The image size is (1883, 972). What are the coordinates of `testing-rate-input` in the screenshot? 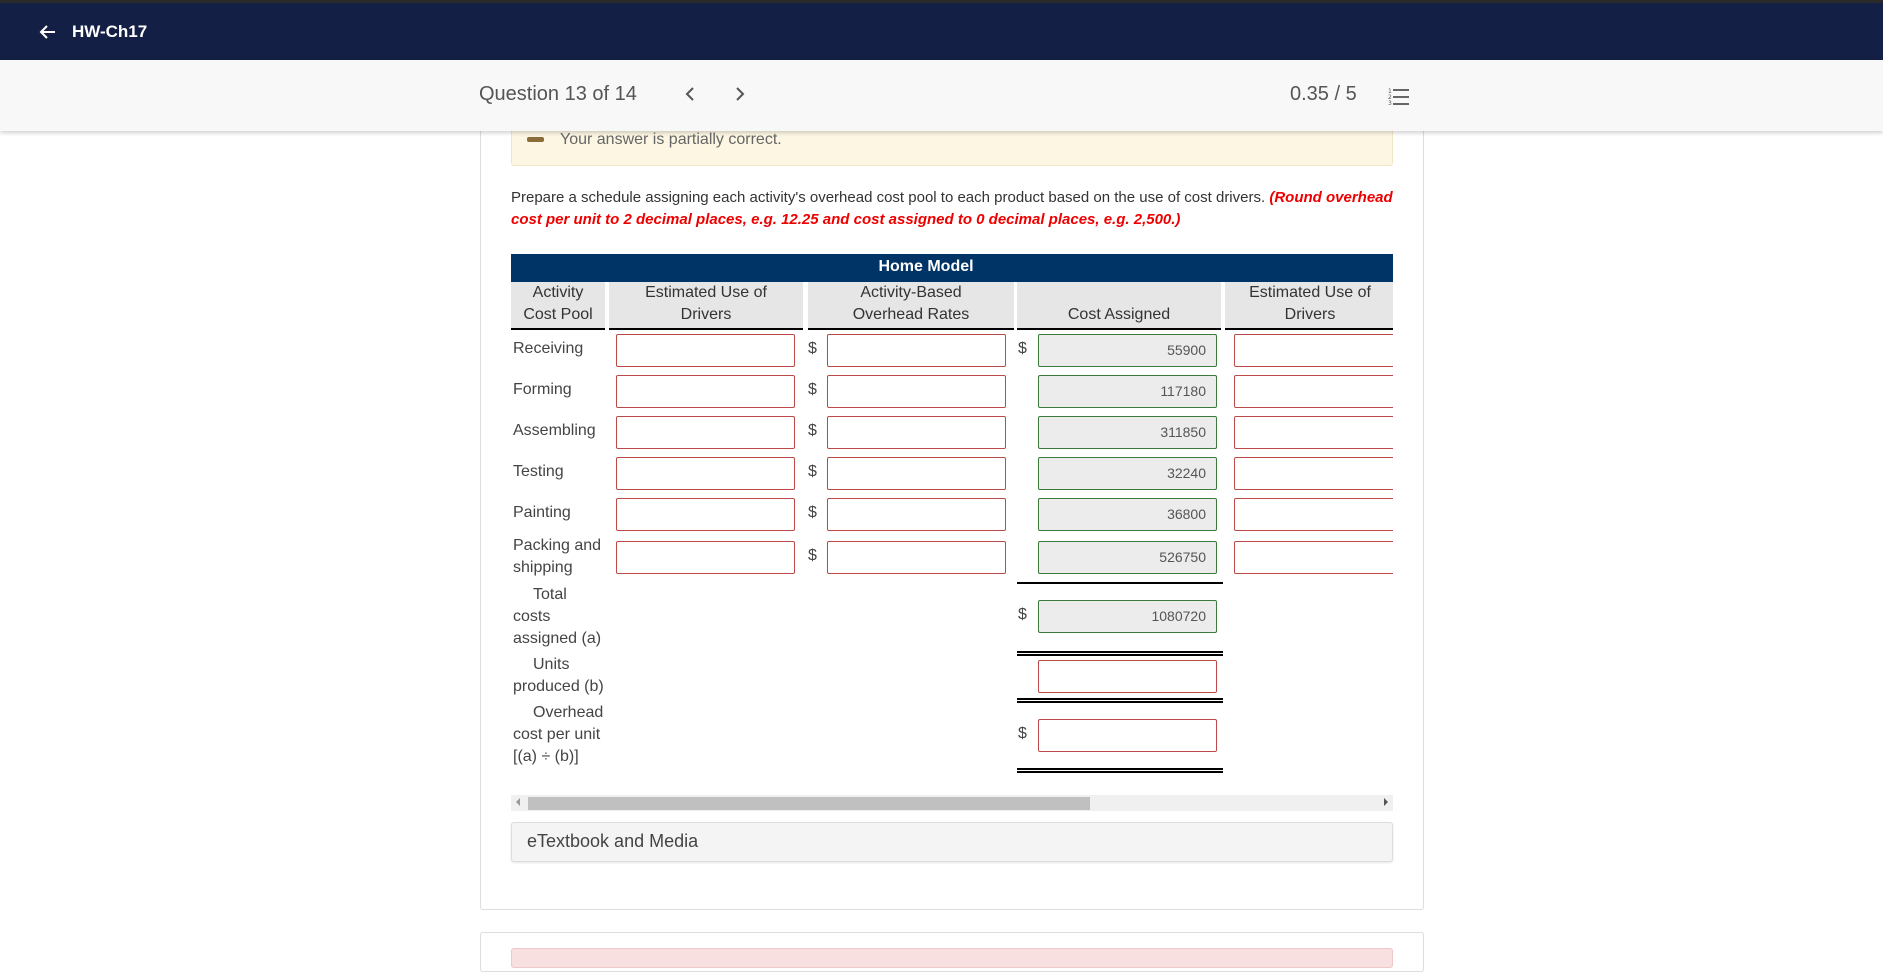 It's located at (916, 473).